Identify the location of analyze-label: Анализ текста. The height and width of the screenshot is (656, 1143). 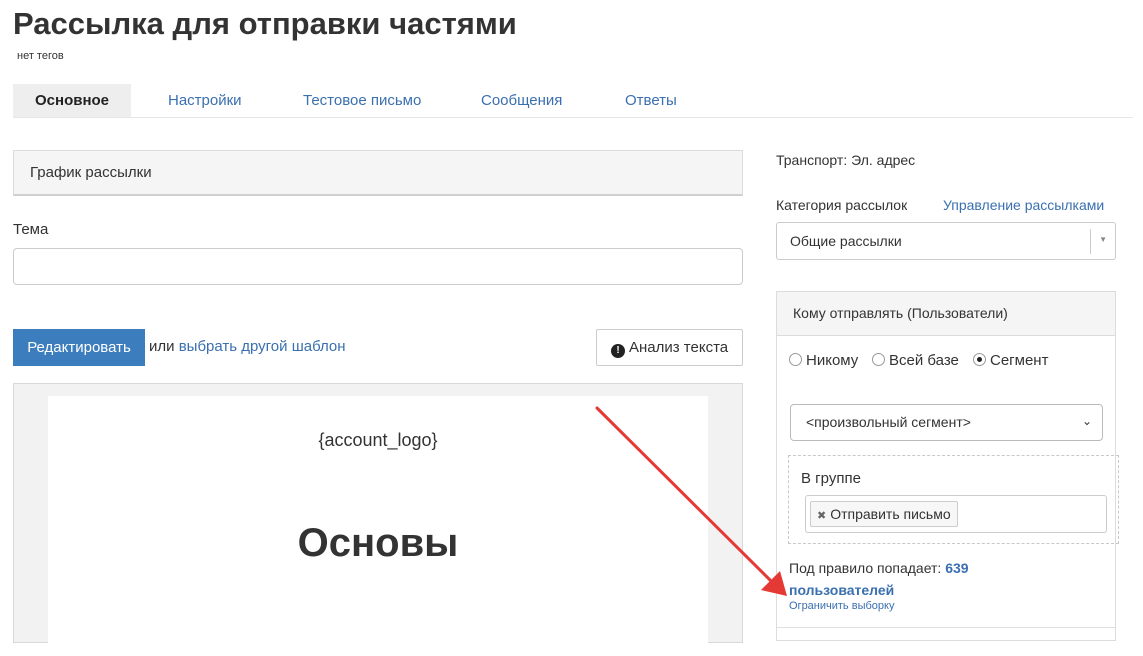
(679, 347).